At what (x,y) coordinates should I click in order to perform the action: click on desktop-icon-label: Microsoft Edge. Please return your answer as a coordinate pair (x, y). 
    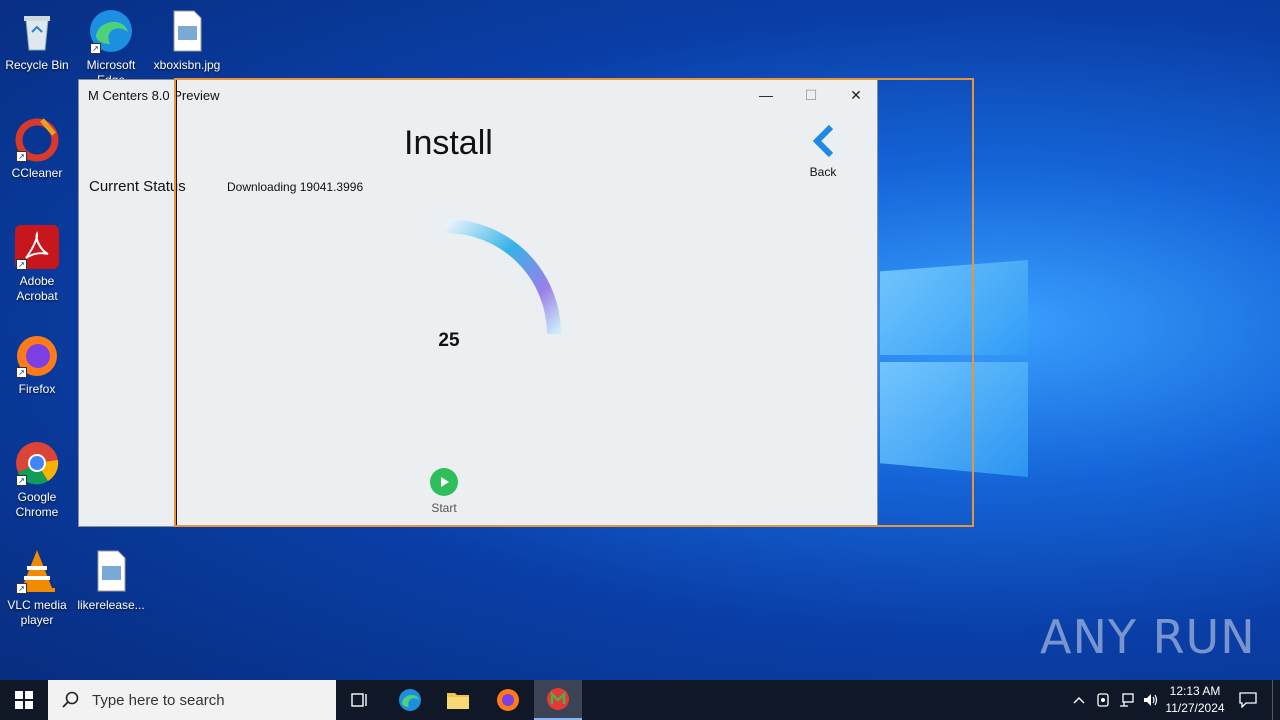
    Looking at the image, I should click on (111, 69).